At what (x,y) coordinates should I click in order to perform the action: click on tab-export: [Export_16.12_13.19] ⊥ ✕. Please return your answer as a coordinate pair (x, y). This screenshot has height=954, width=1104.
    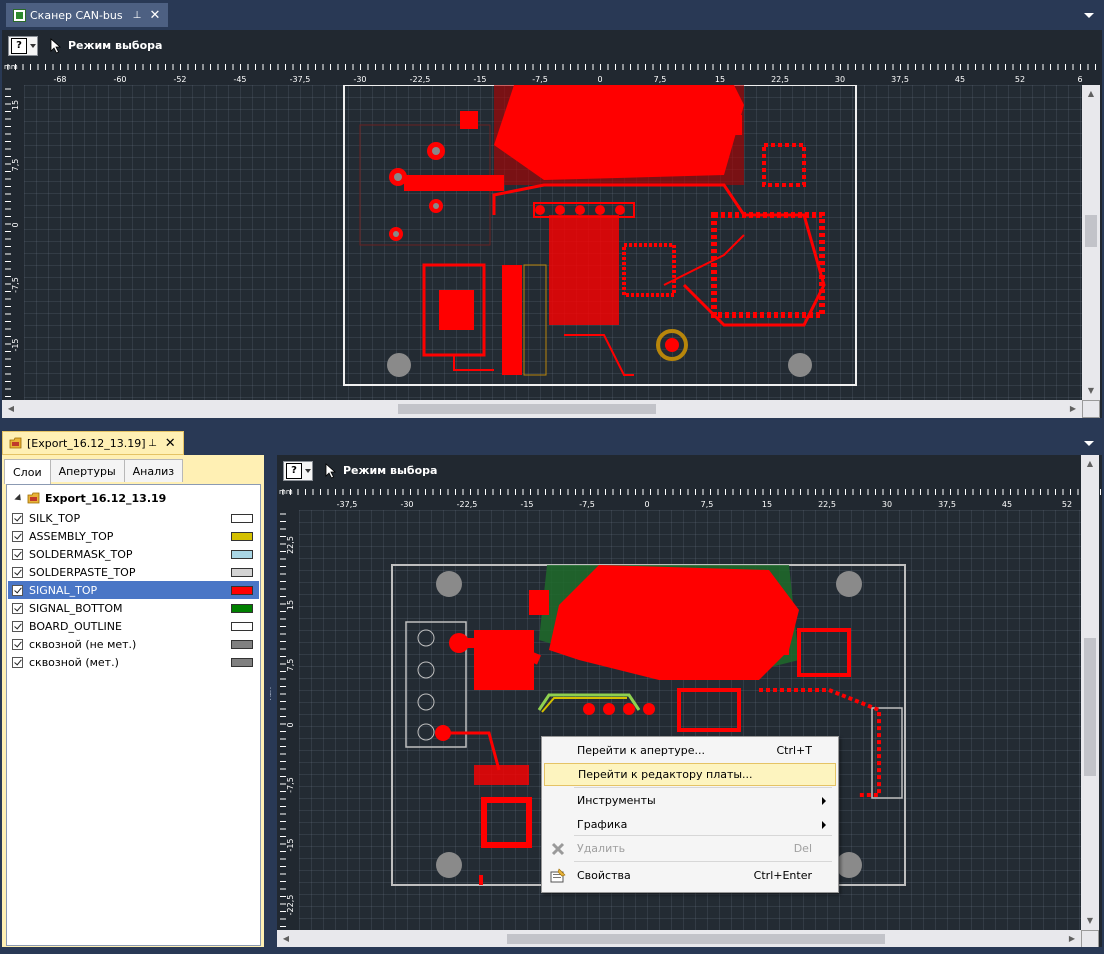
    Looking at the image, I should click on (93, 443).